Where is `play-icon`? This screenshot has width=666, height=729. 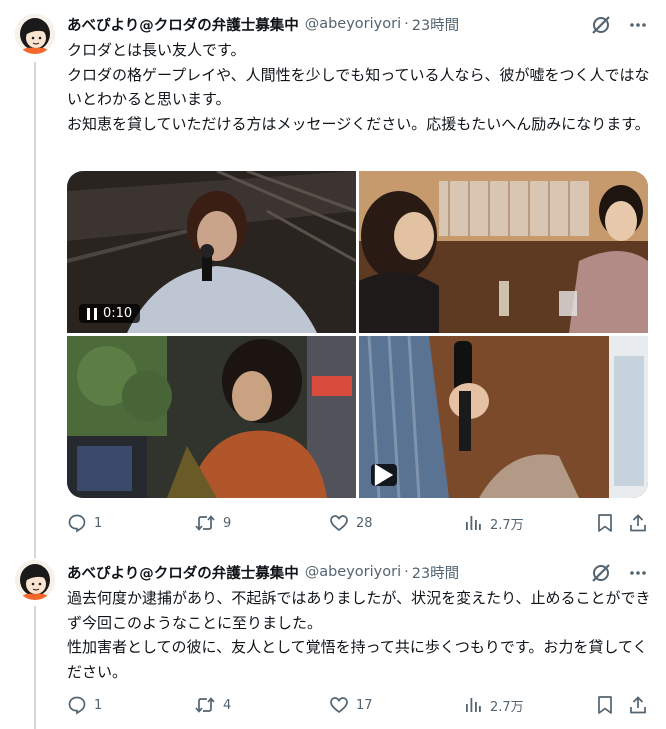 play-icon is located at coordinates (384, 475).